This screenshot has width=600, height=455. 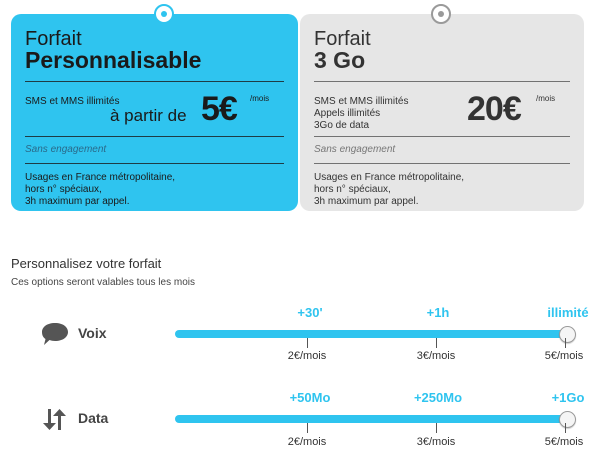 I want to click on plan-feature: 3Go de data, so click(x=342, y=125).